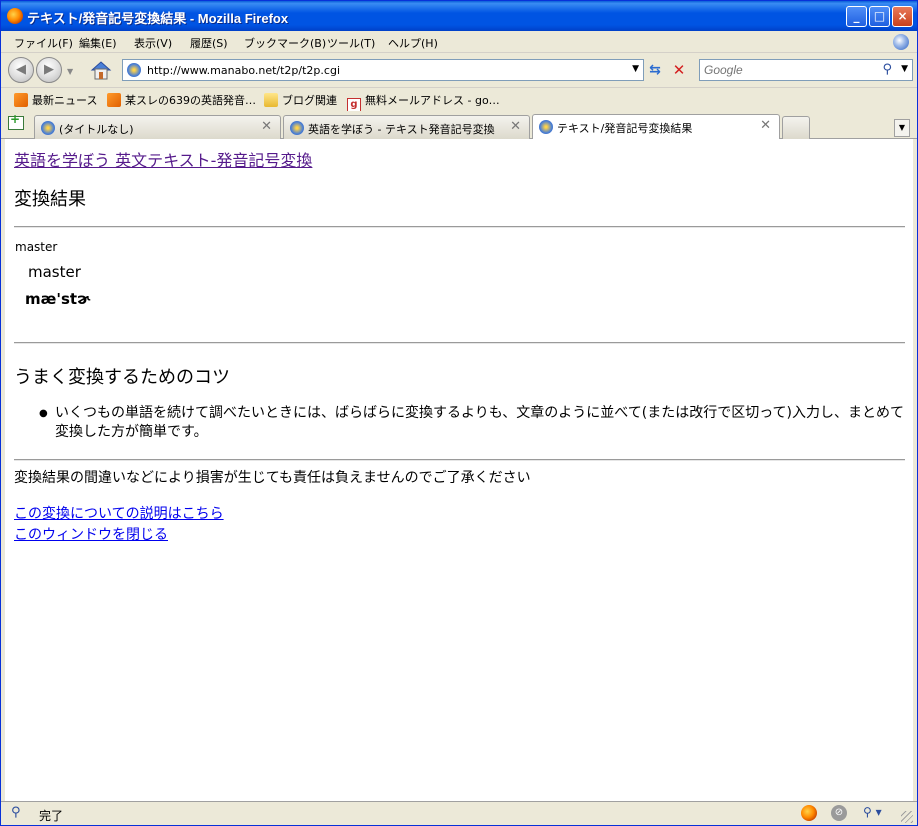 The width and height of the screenshot is (918, 826). What do you see at coordinates (459, 813) in the screenshot?
I see `status-bar: ⚲ 完了 ⊘ ⚲ ▾` at bounding box center [459, 813].